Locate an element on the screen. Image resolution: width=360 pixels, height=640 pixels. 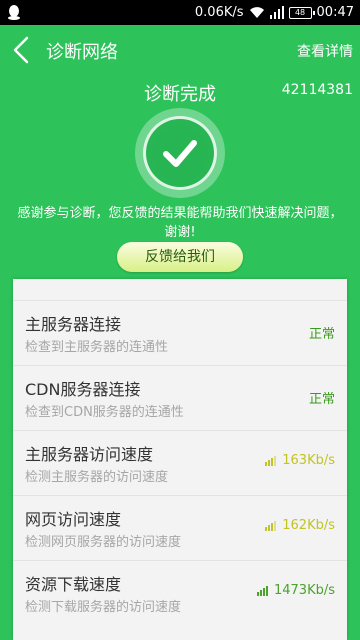
battery-icon: 48 is located at coordinates (301, 12).